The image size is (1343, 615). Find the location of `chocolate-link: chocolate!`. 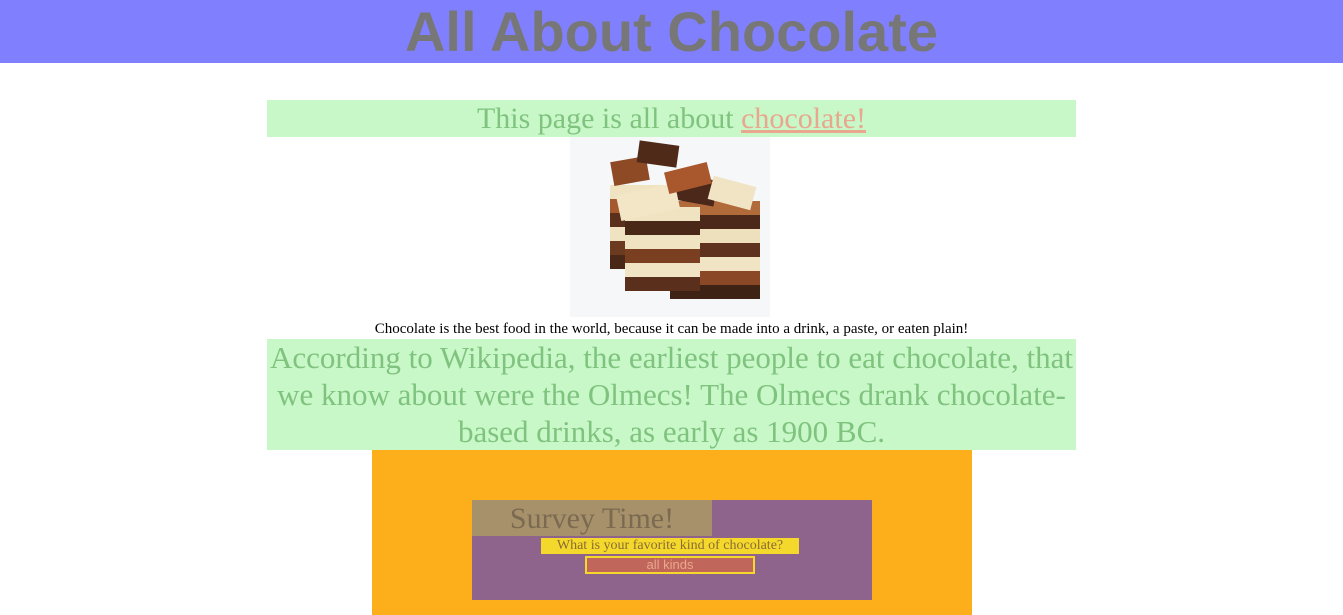

chocolate-link: chocolate! is located at coordinates (803, 118).